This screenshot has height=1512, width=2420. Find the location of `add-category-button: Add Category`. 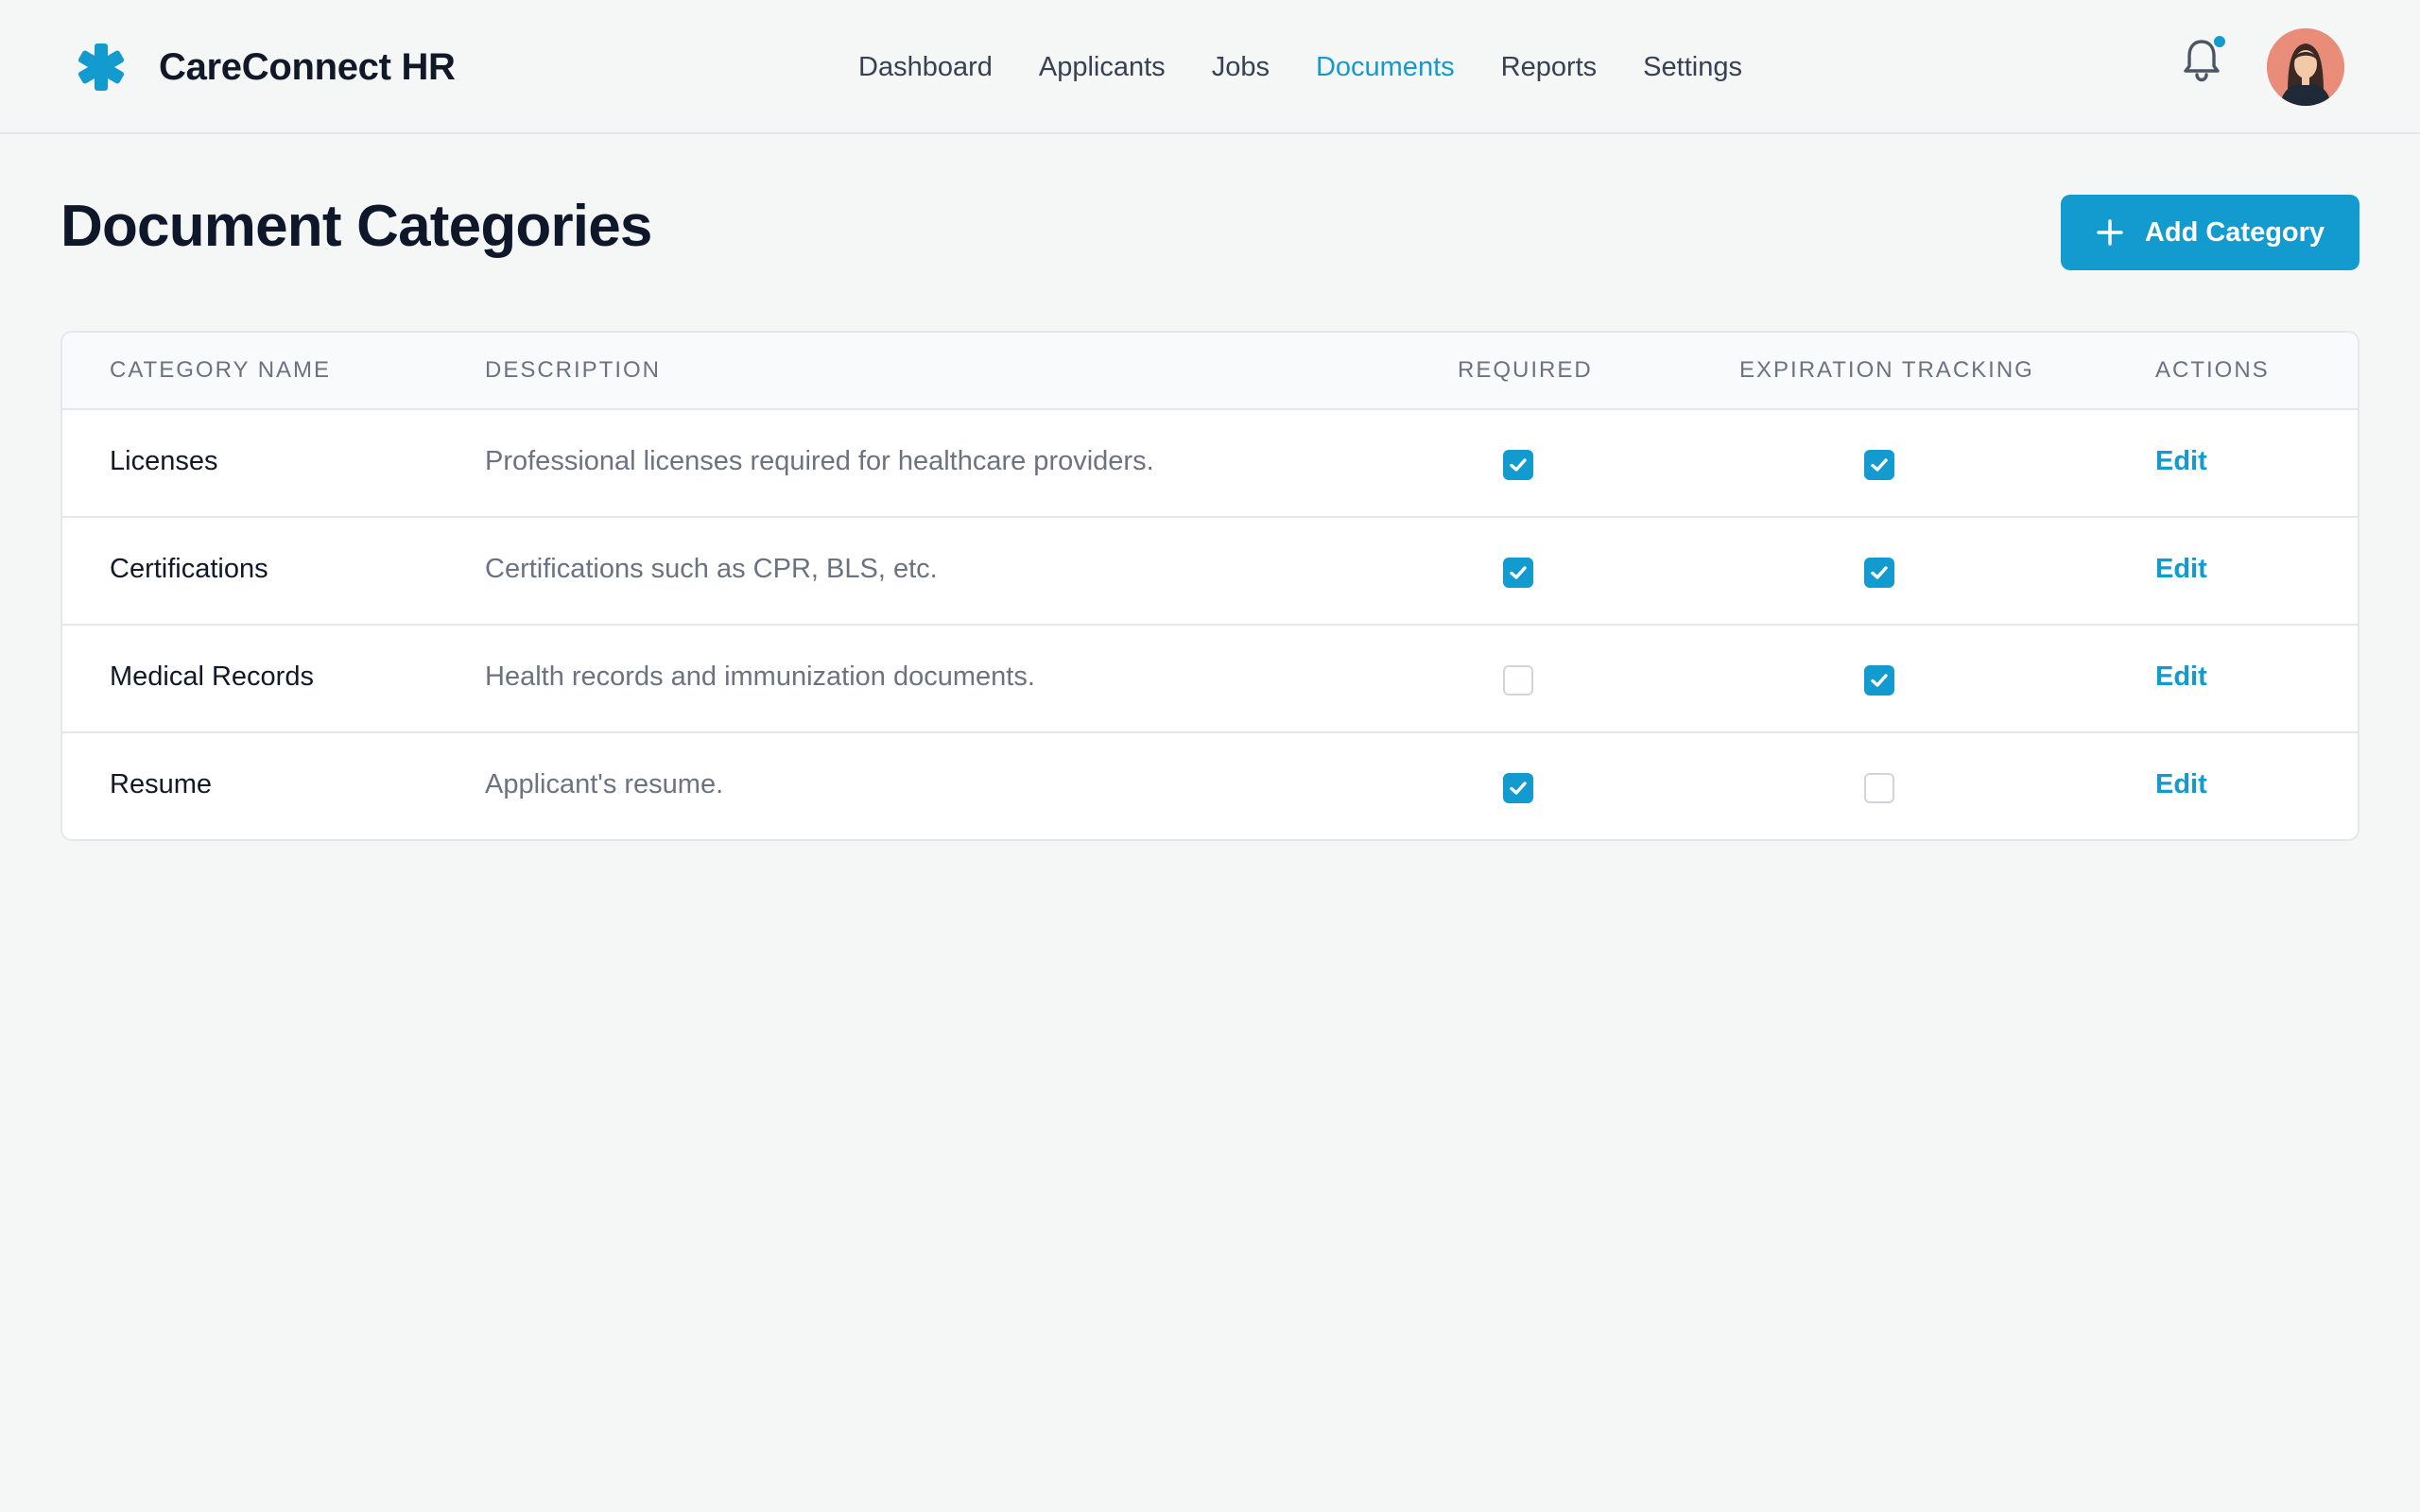

add-category-button: Add Category is located at coordinates (2210, 232).